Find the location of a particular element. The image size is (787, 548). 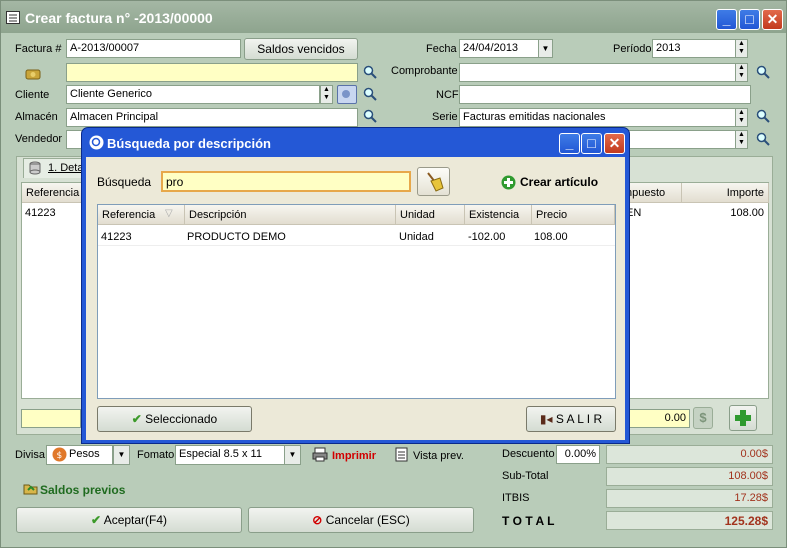

cliente-detail-button is located at coordinates (347, 94).